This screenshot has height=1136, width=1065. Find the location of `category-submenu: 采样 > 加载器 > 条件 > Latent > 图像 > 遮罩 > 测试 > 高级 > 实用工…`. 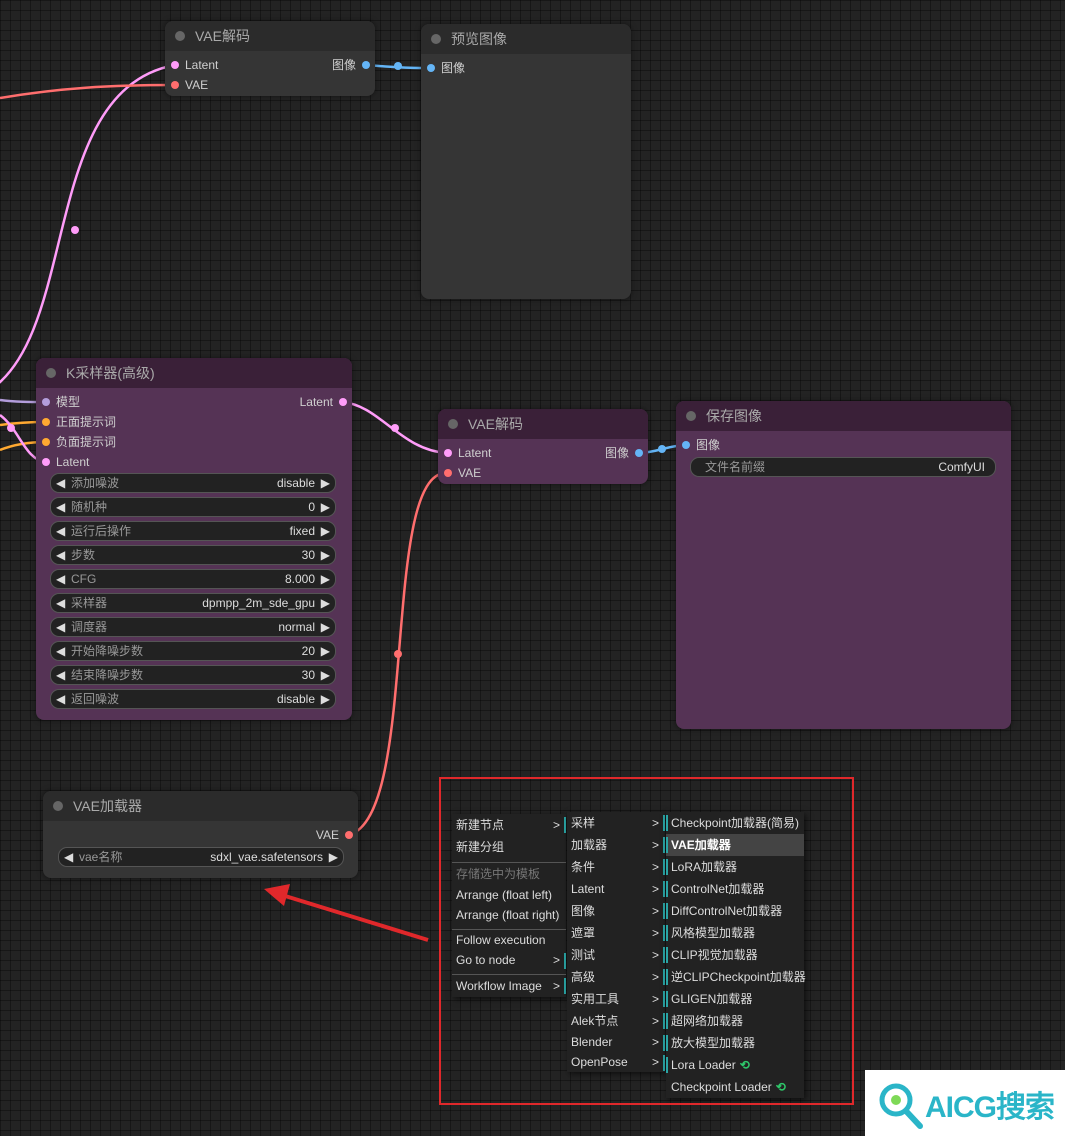

category-submenu: 采样 > 加载器 > 条件 > Latent > 图像 > 遮罩 > 测试 > 高级 > 实用工… is located at coordinates (616, 942).